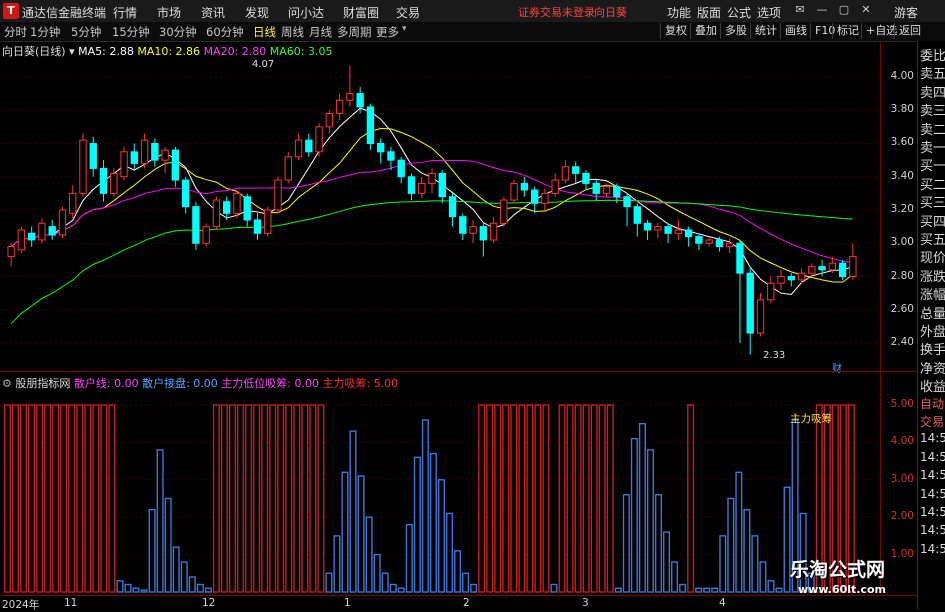 The image size is (945, 612). What do you see at coordinates (306, 12) in the screenshot?
I see `menu-item-wenxiaoda: 问小达` at bounding box center [306, 12].